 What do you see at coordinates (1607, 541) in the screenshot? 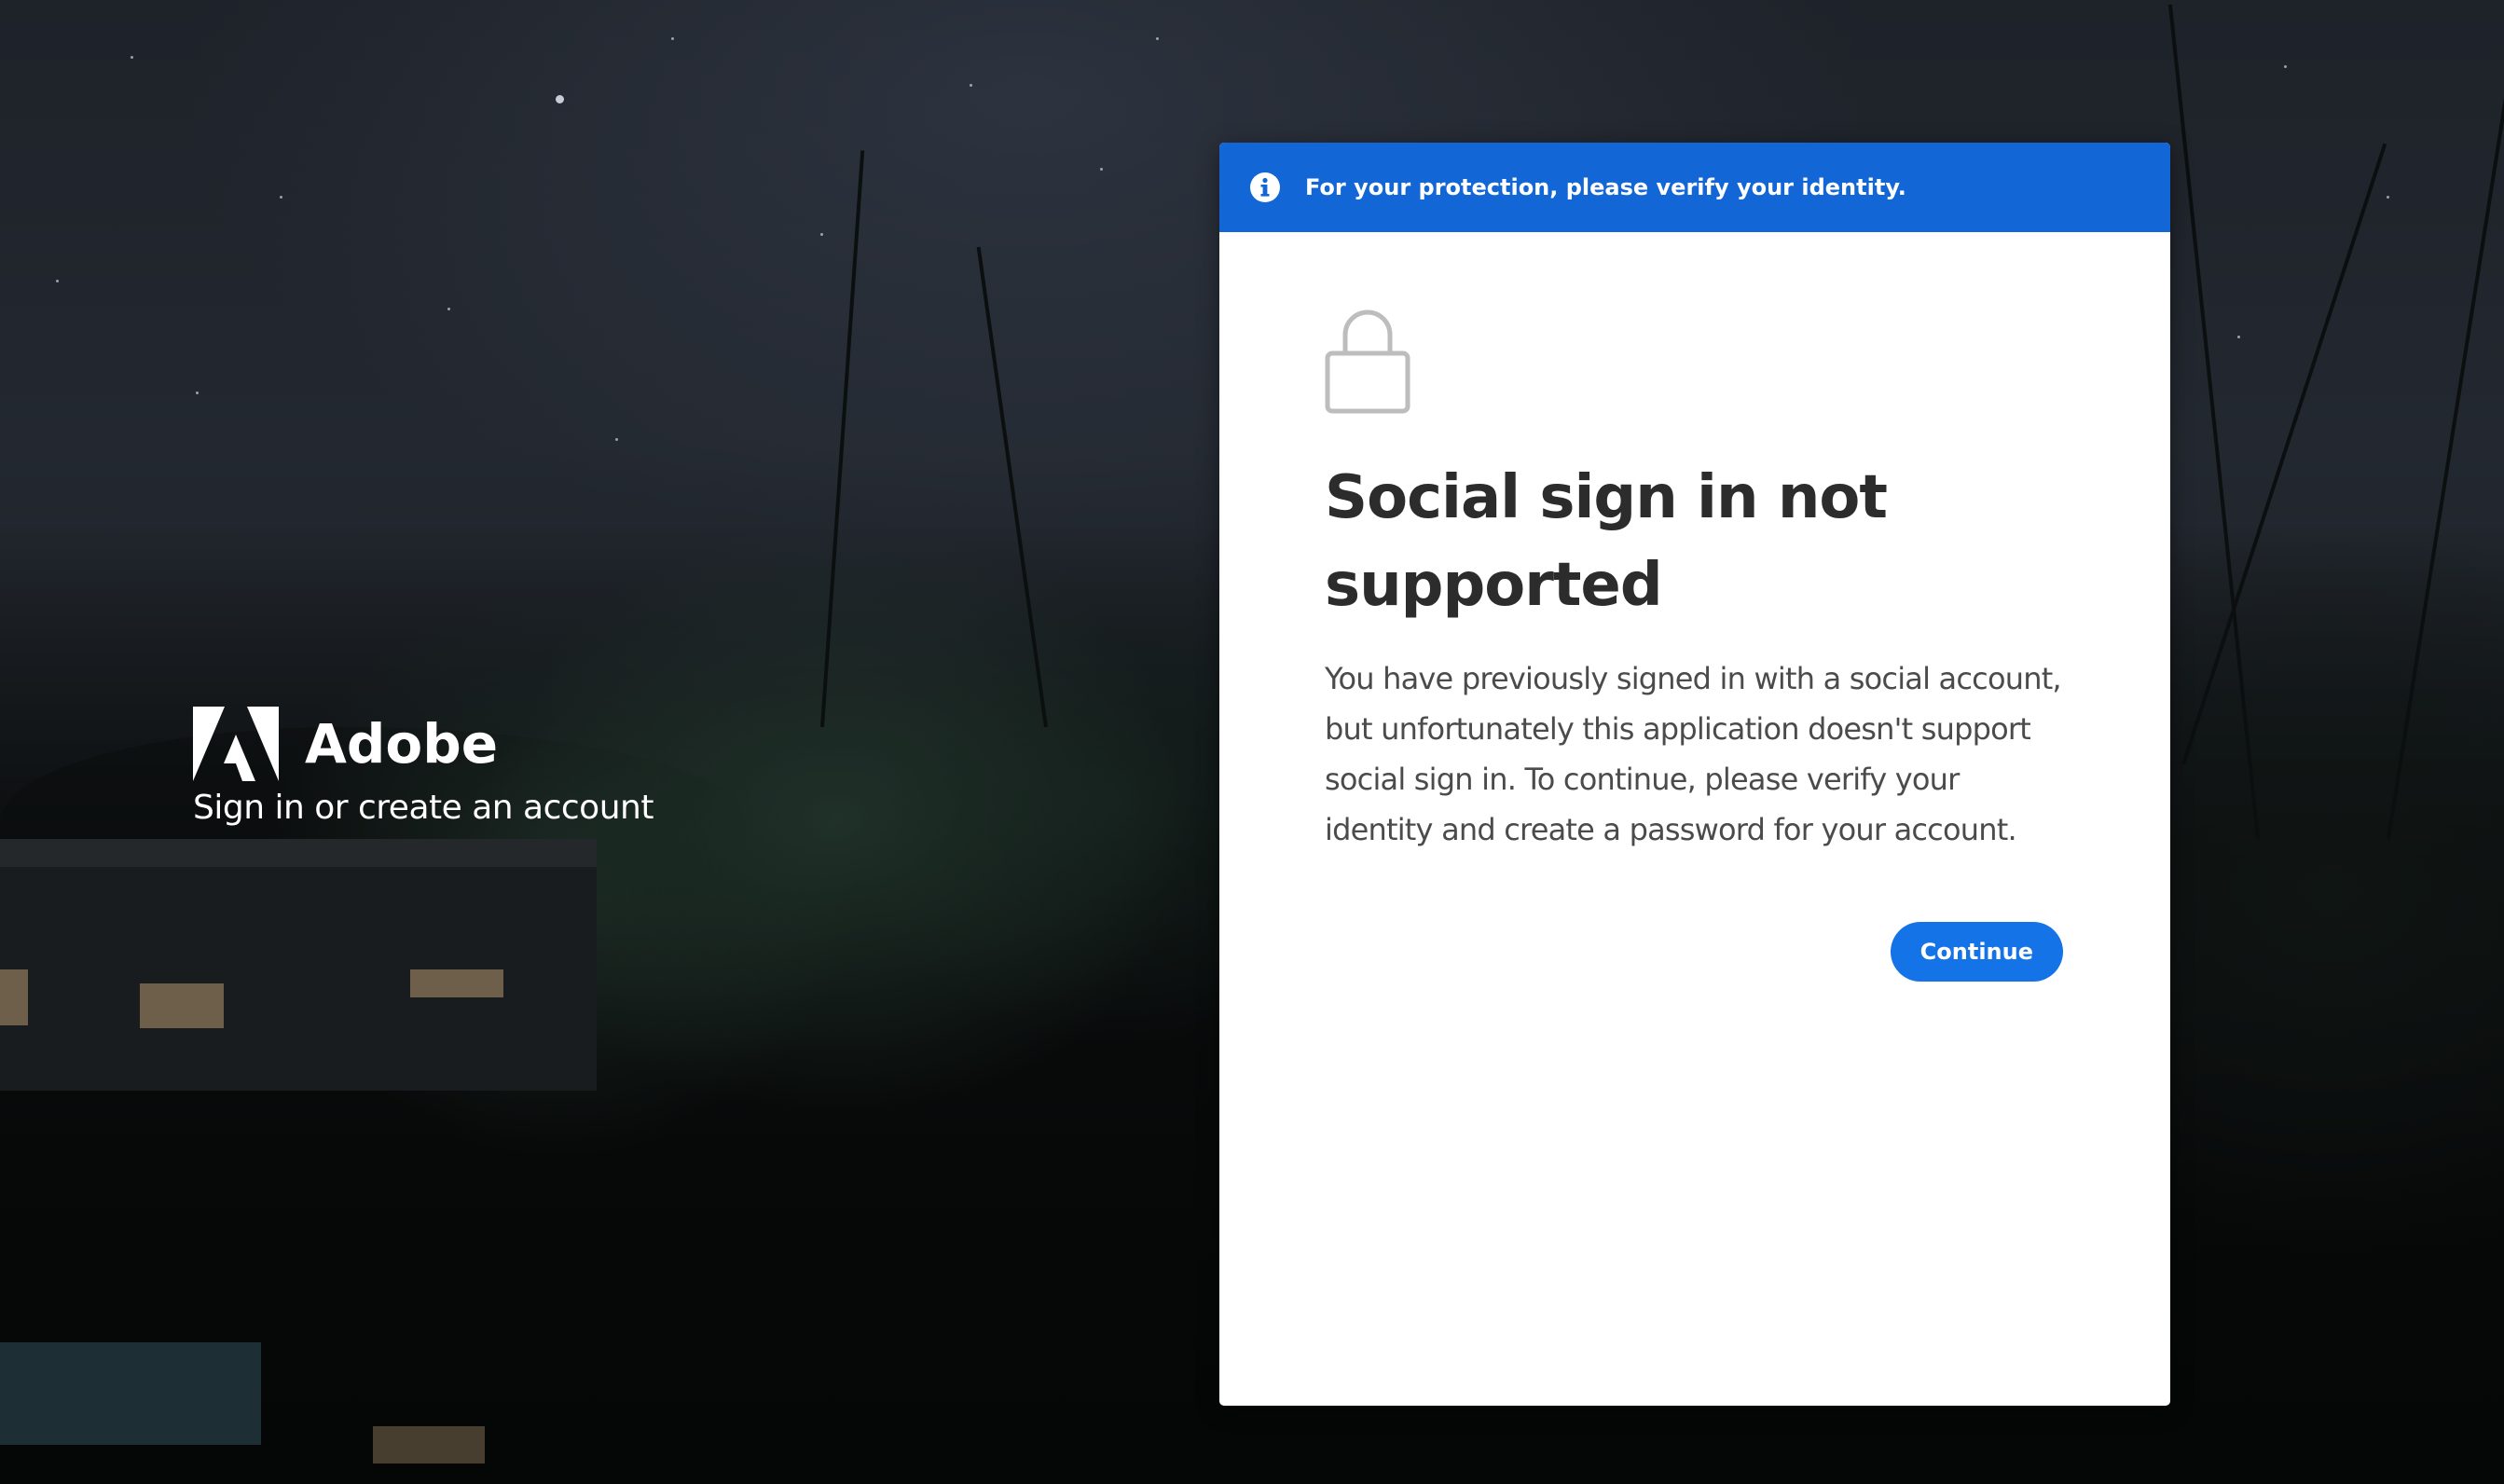
I see `dialog-title: Social sign in not supported` at bounding box center [1607, 541].